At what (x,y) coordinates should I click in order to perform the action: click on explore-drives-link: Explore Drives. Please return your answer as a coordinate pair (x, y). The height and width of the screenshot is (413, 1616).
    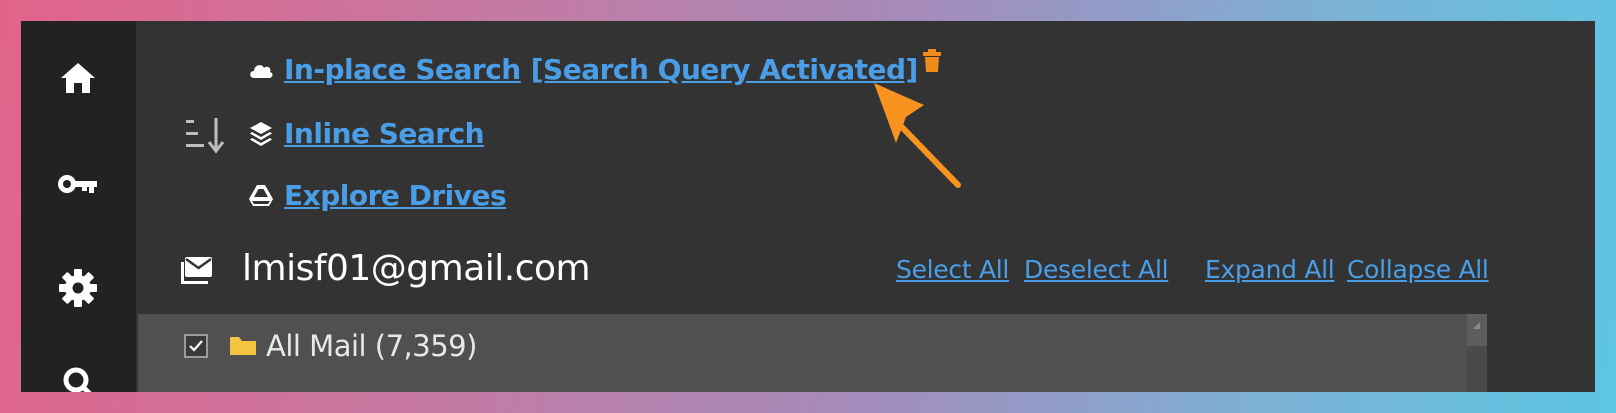
    Looking at the image, I should click on (395, 195).